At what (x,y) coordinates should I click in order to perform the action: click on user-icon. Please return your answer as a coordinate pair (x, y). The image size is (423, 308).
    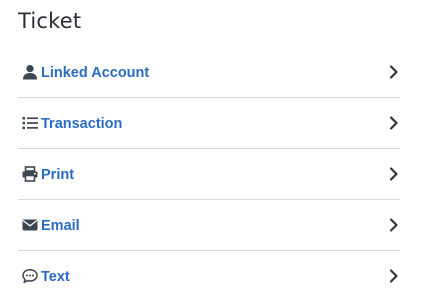
    Looking at the image, I should click on (30, 72).